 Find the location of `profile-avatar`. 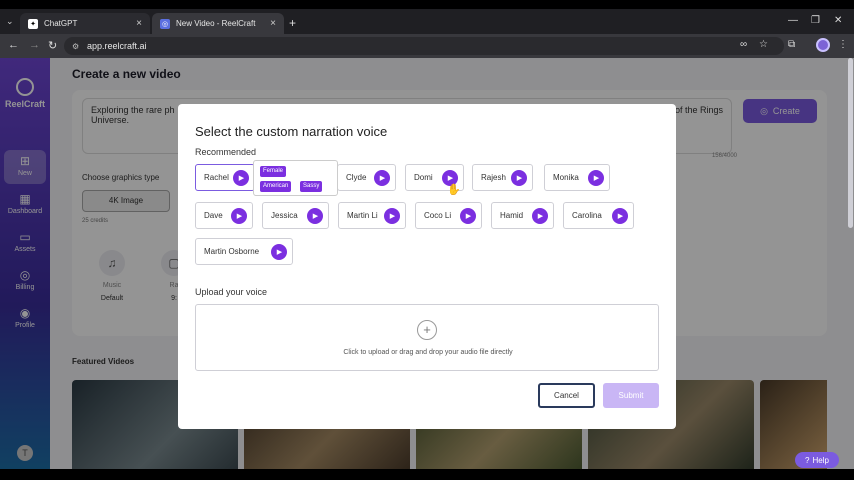

profile-avatar is located at coordinates (823, 45).